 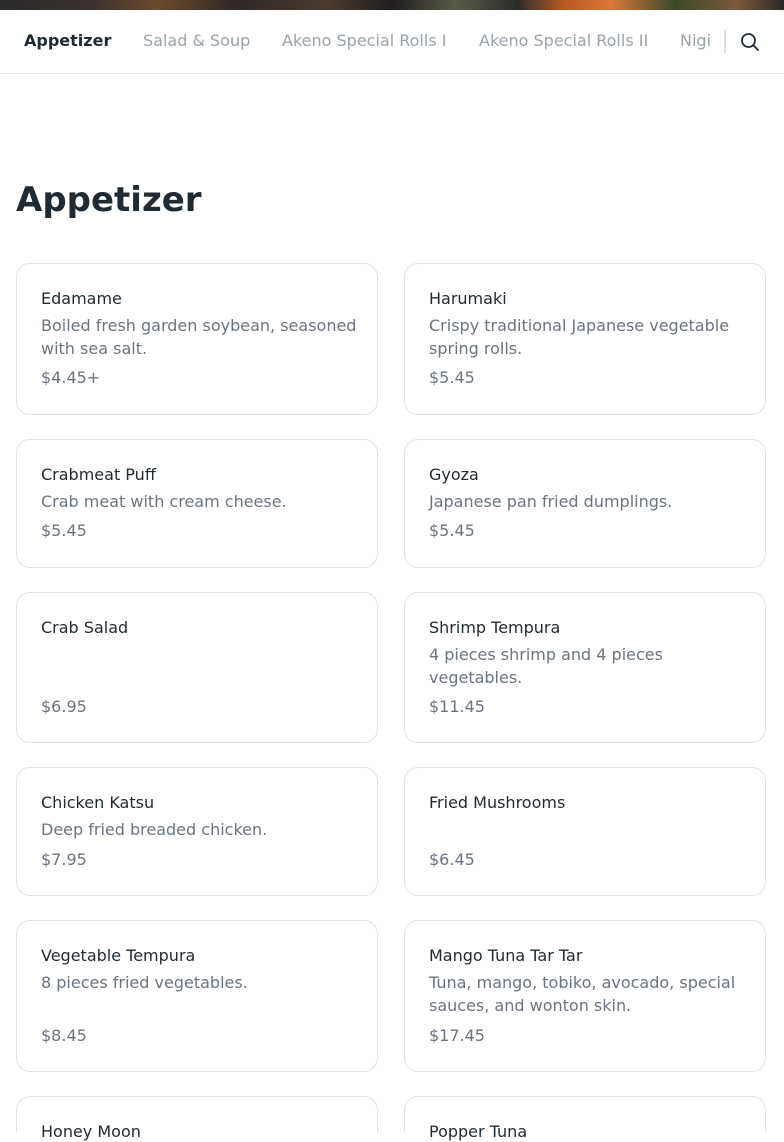 What do you see at coordinates (725, 41) in the screenshot?
I see `nav-divider` at bounding box center [725, 41].